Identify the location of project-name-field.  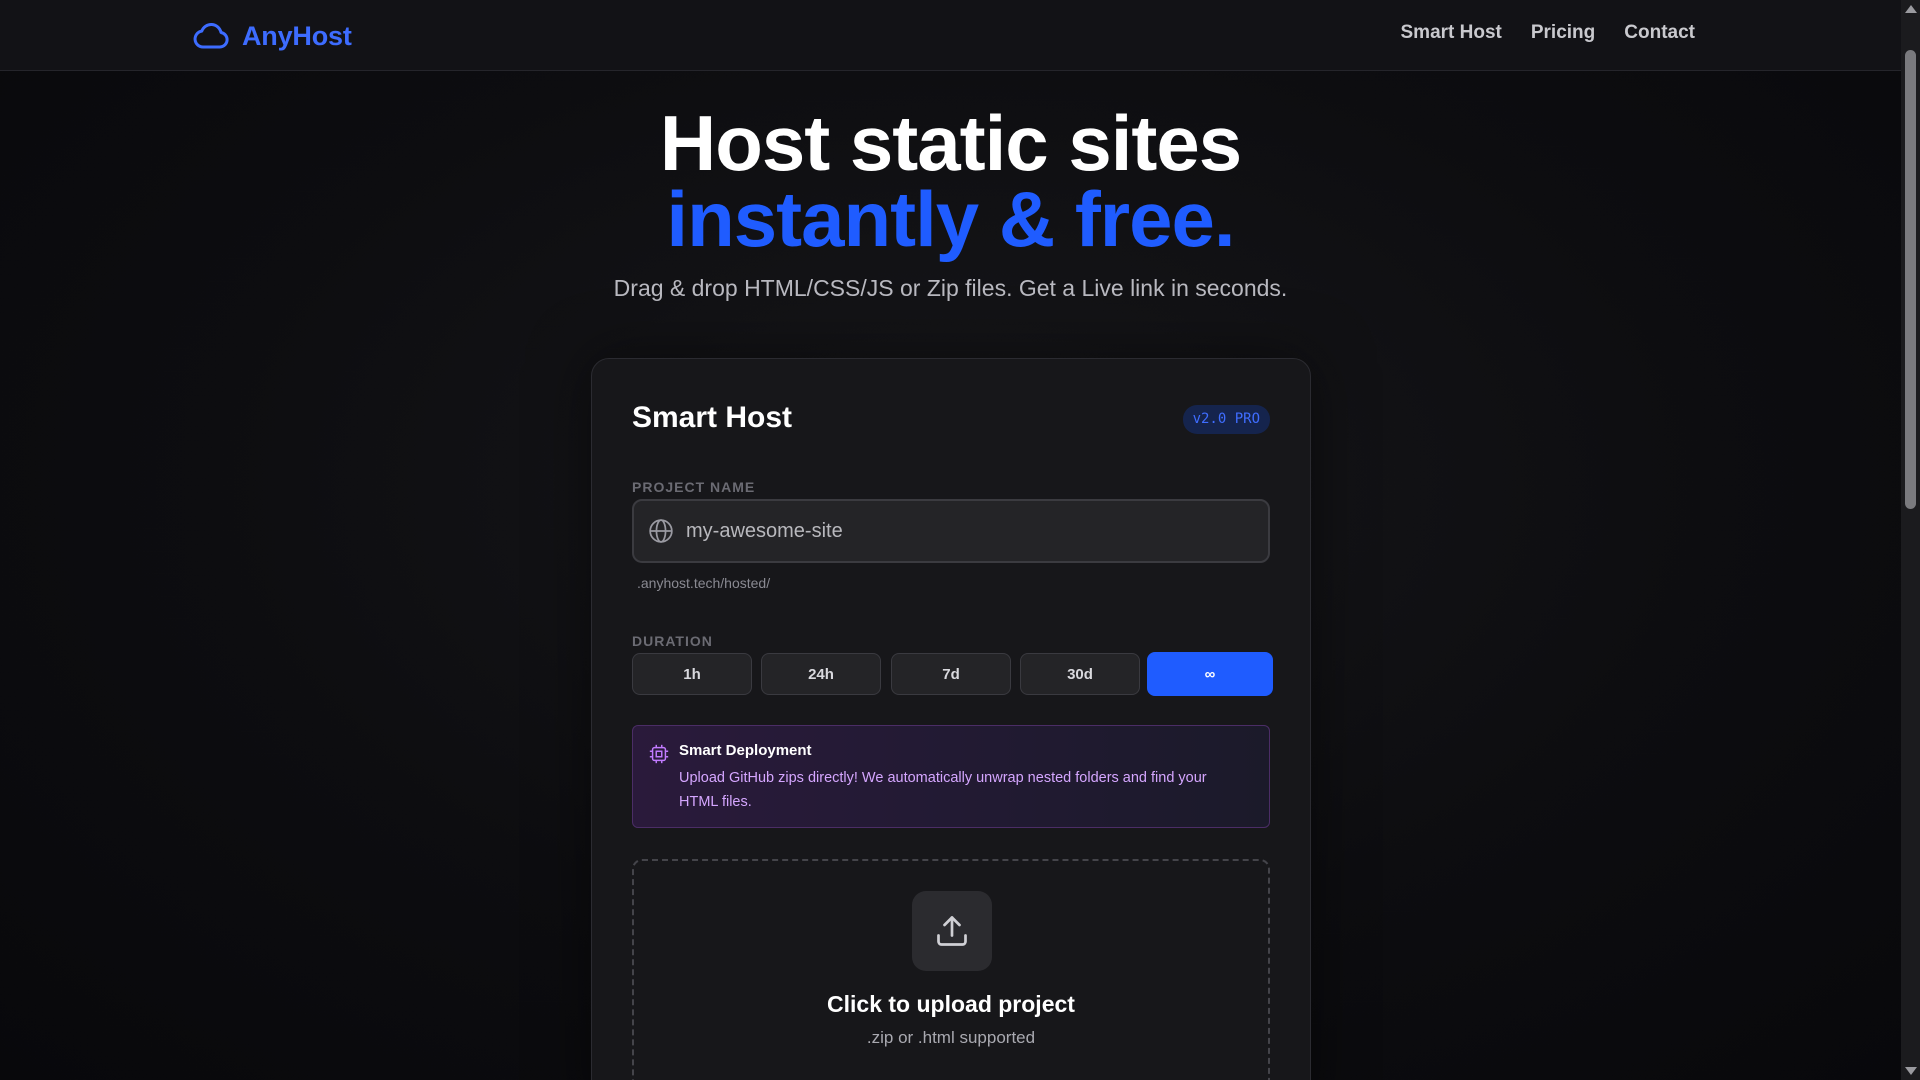
(951, 531).